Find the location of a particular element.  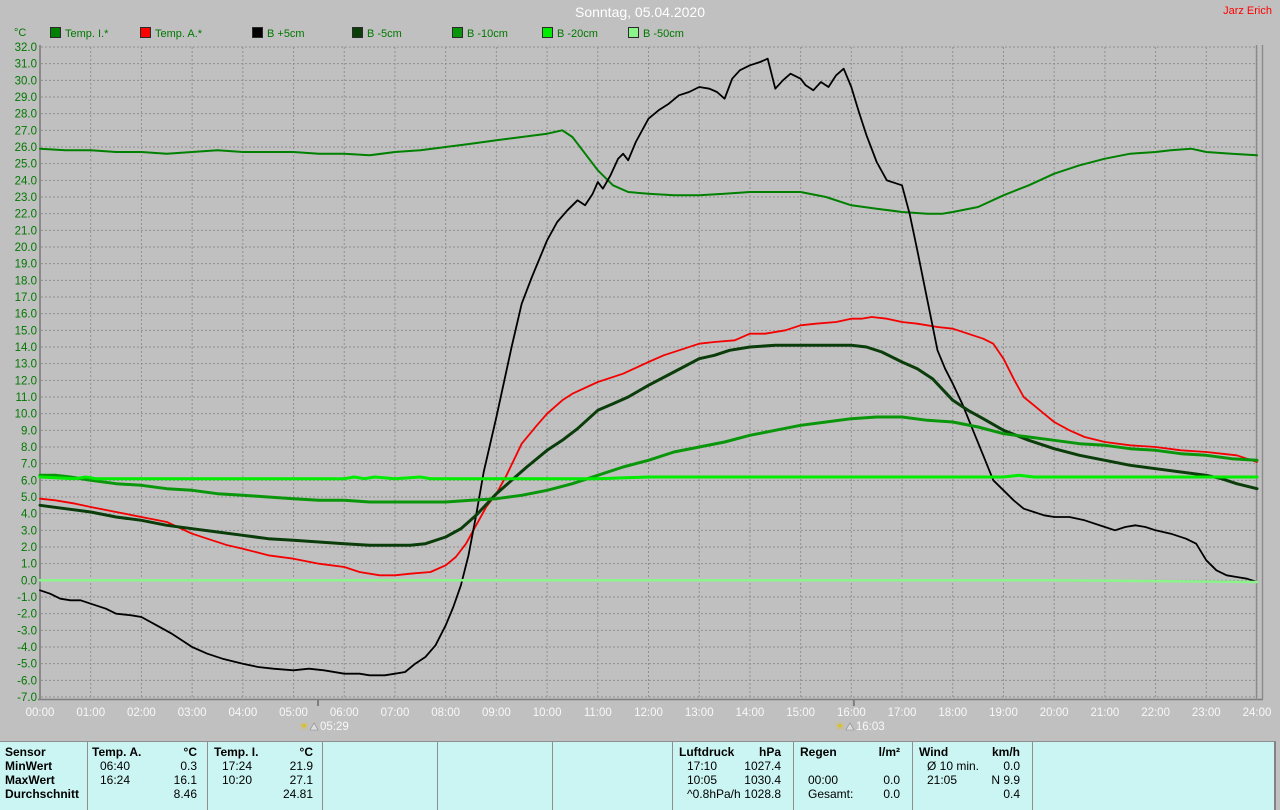

y-tick-label: 1.0 is located at coordinates (29, 565).